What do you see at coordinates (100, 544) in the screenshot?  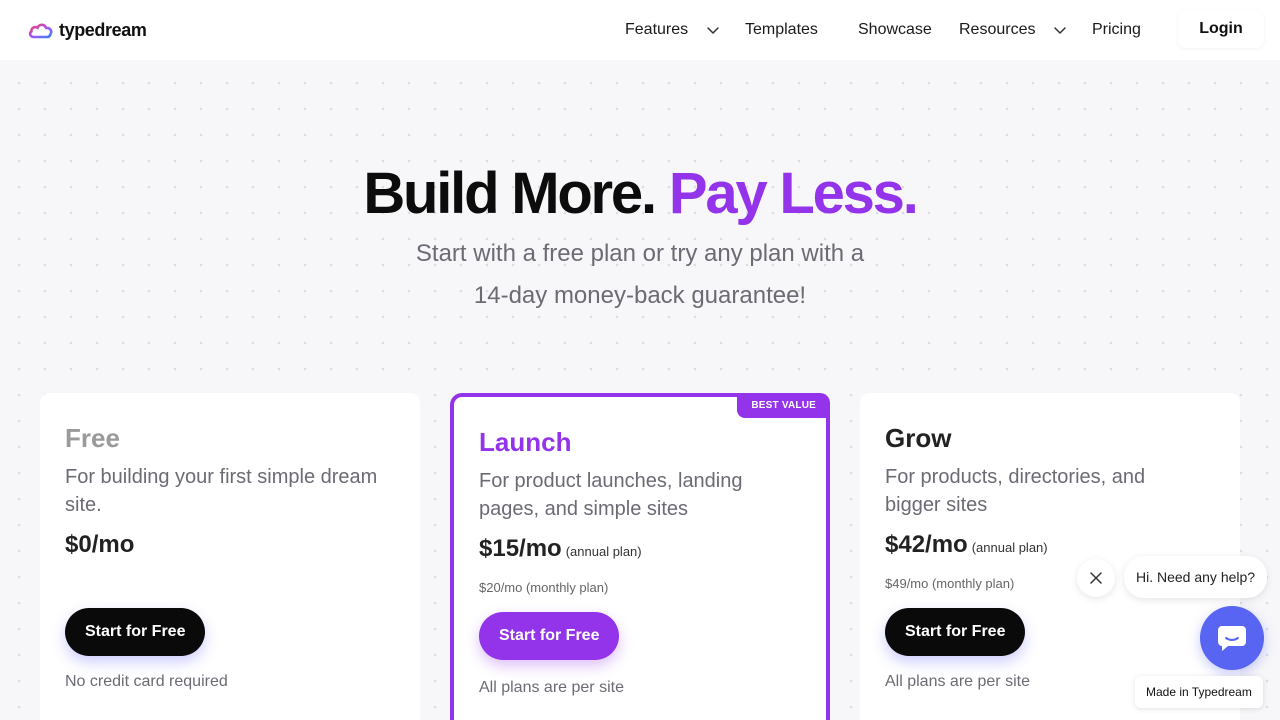 I see `plan-price: $0/mo` at bounding box center [100, 544].